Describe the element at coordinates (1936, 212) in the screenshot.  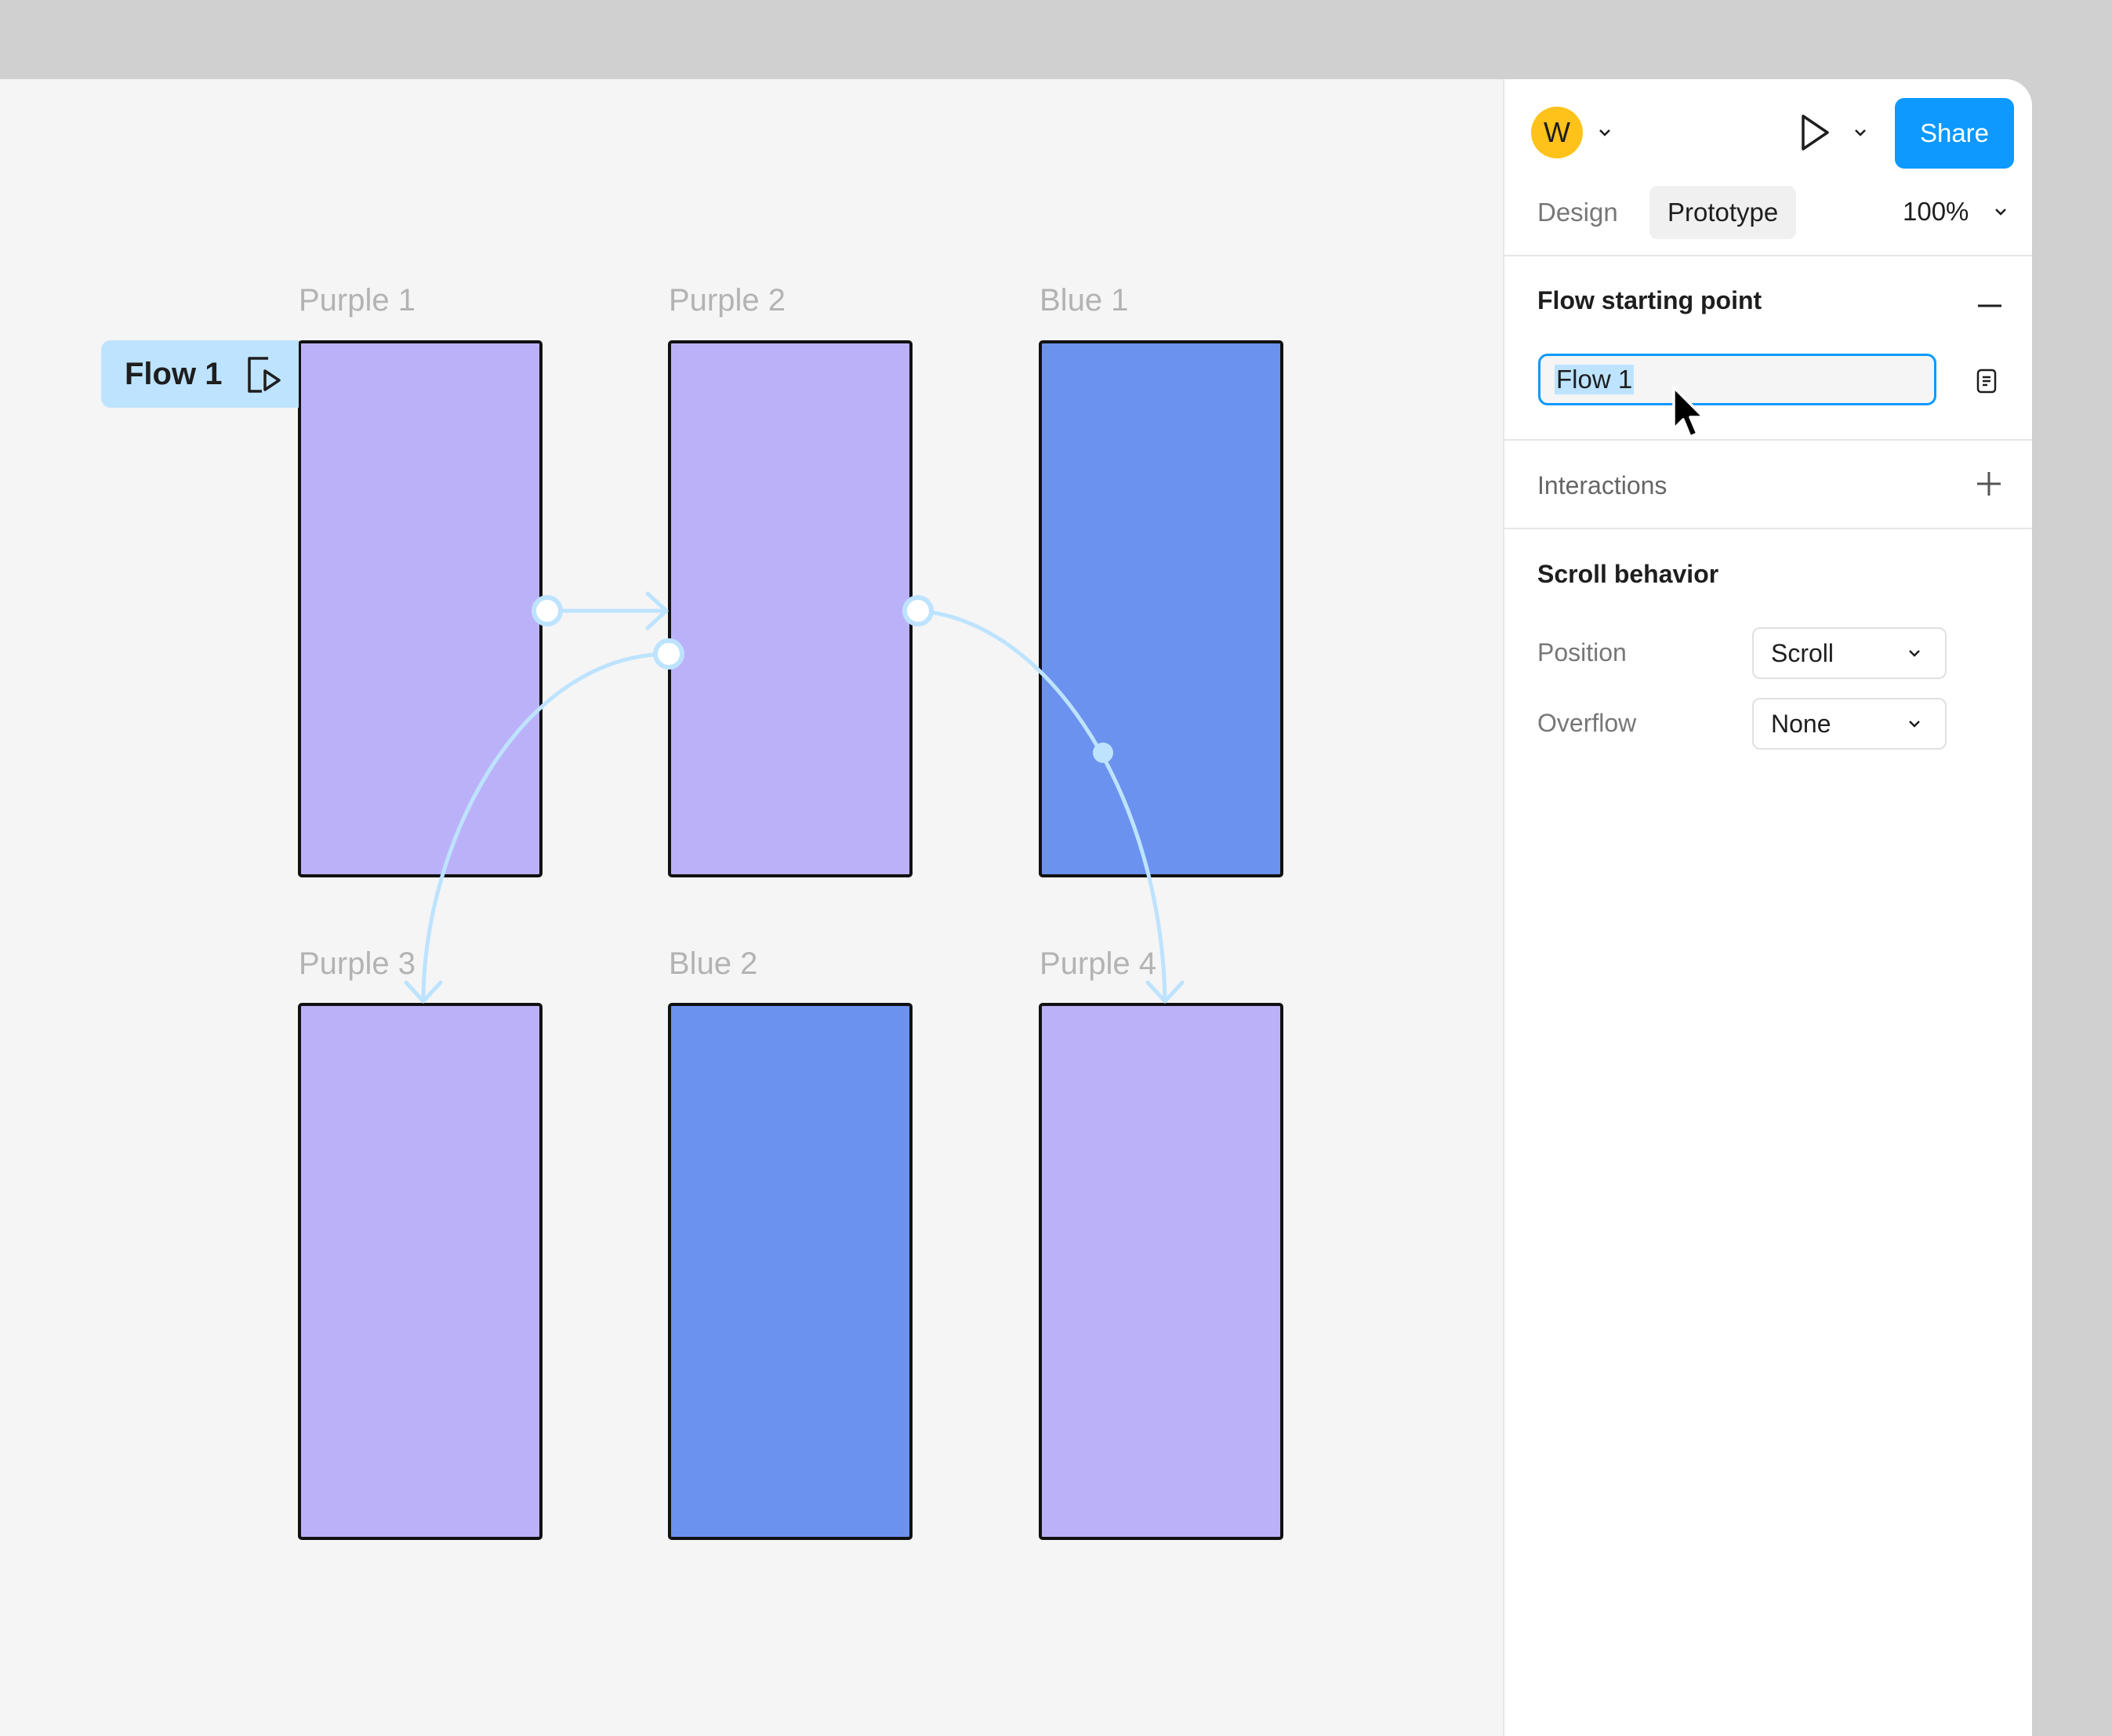
I see `zoom-level: 100%` at that location.